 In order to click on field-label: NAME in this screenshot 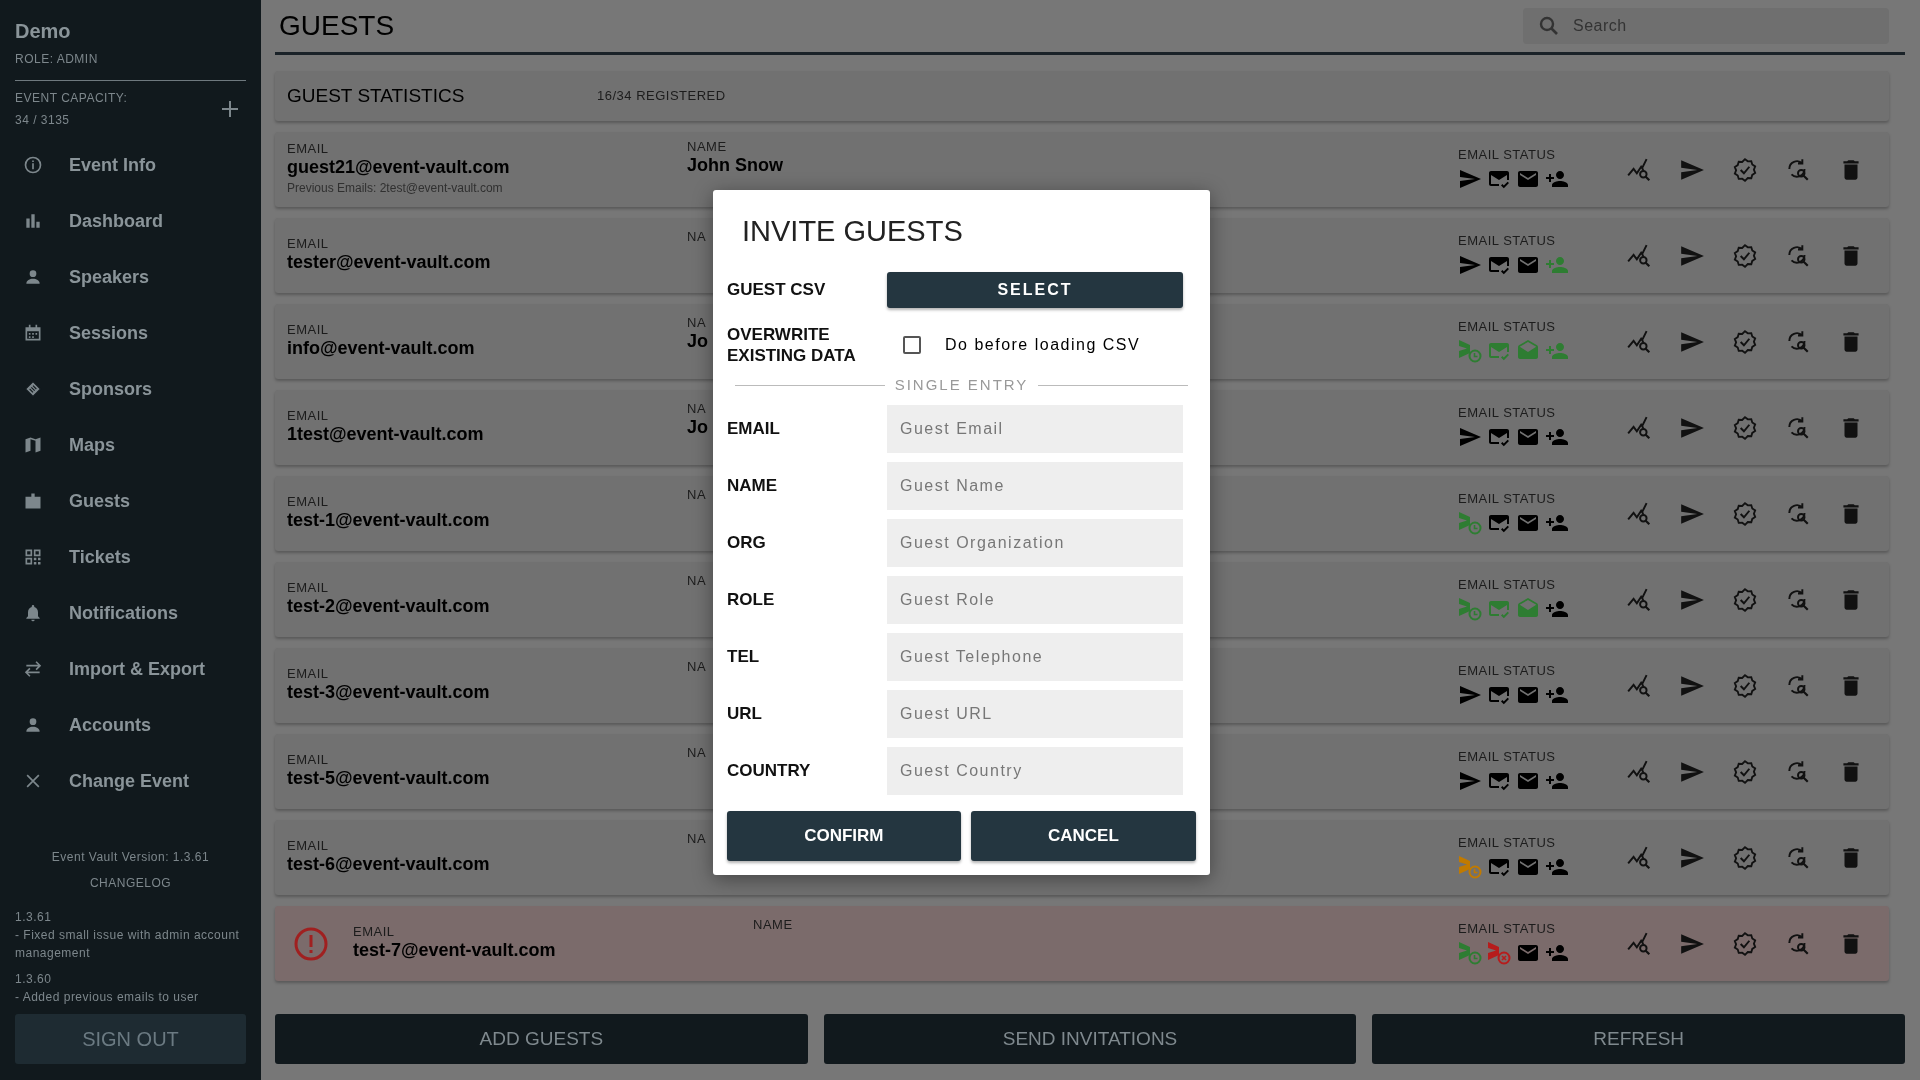, I will do `click(753, 485)`.